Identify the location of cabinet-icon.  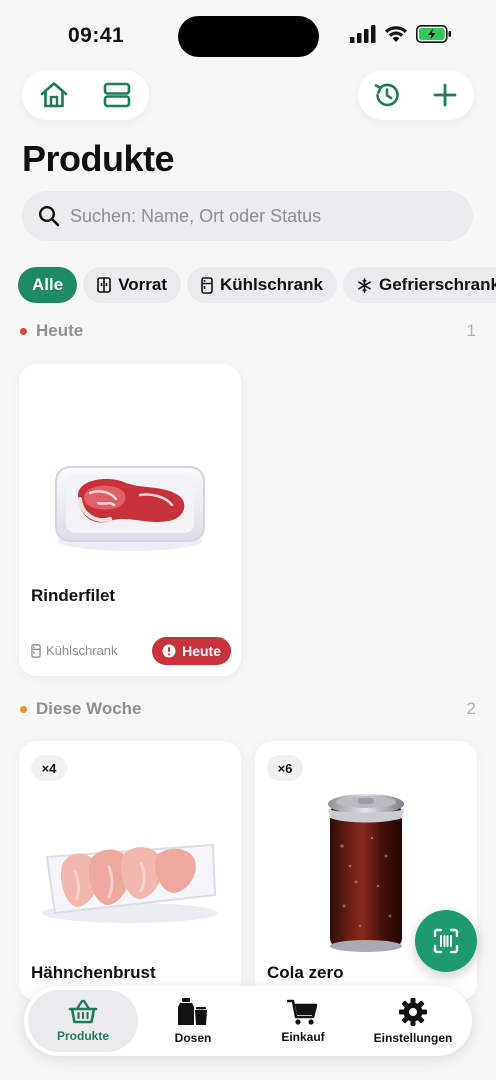
(104, 285).